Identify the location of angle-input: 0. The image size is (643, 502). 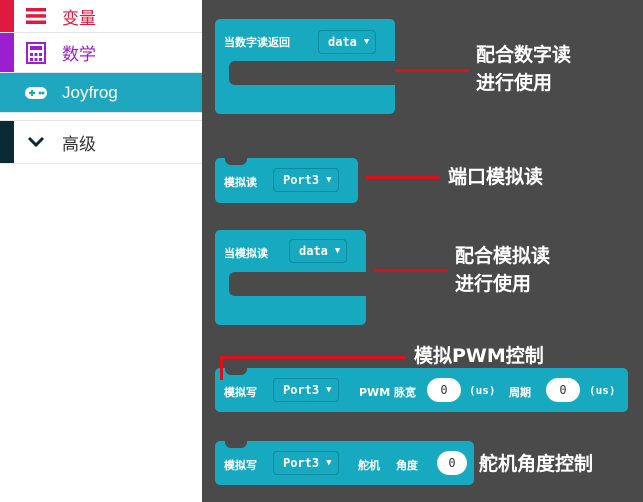
(452, 463).